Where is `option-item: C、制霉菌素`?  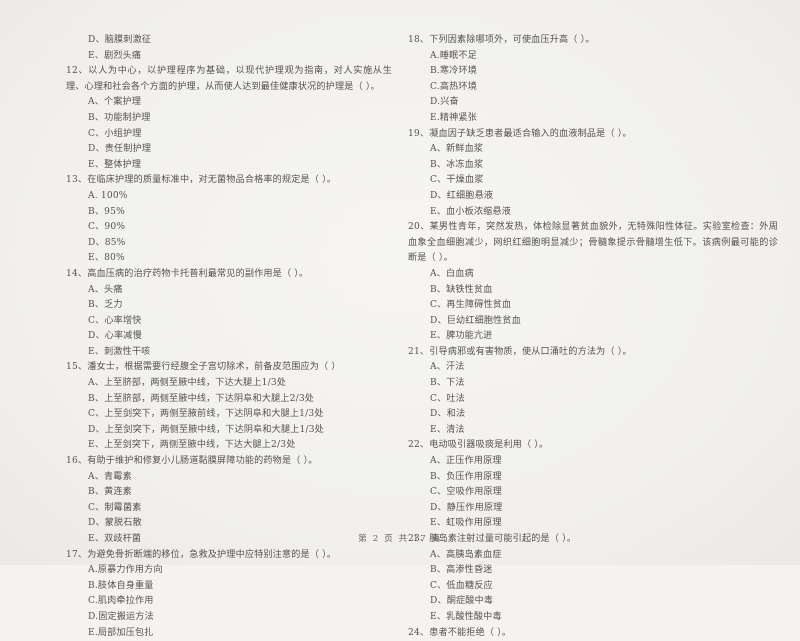 option-item: C、制霉菌素 is located at coordinates (115, 507).